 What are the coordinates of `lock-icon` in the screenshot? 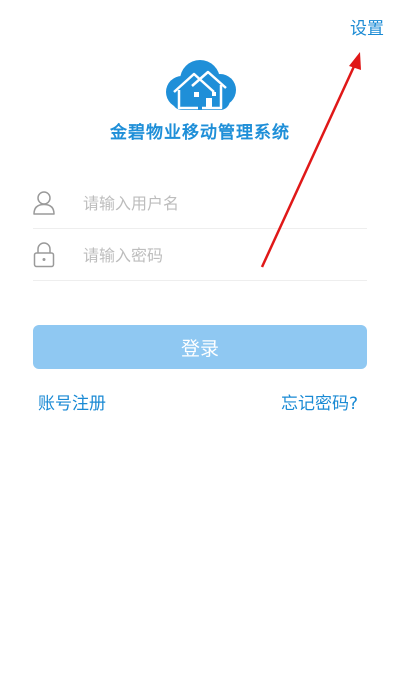 It's located at (50, 255).